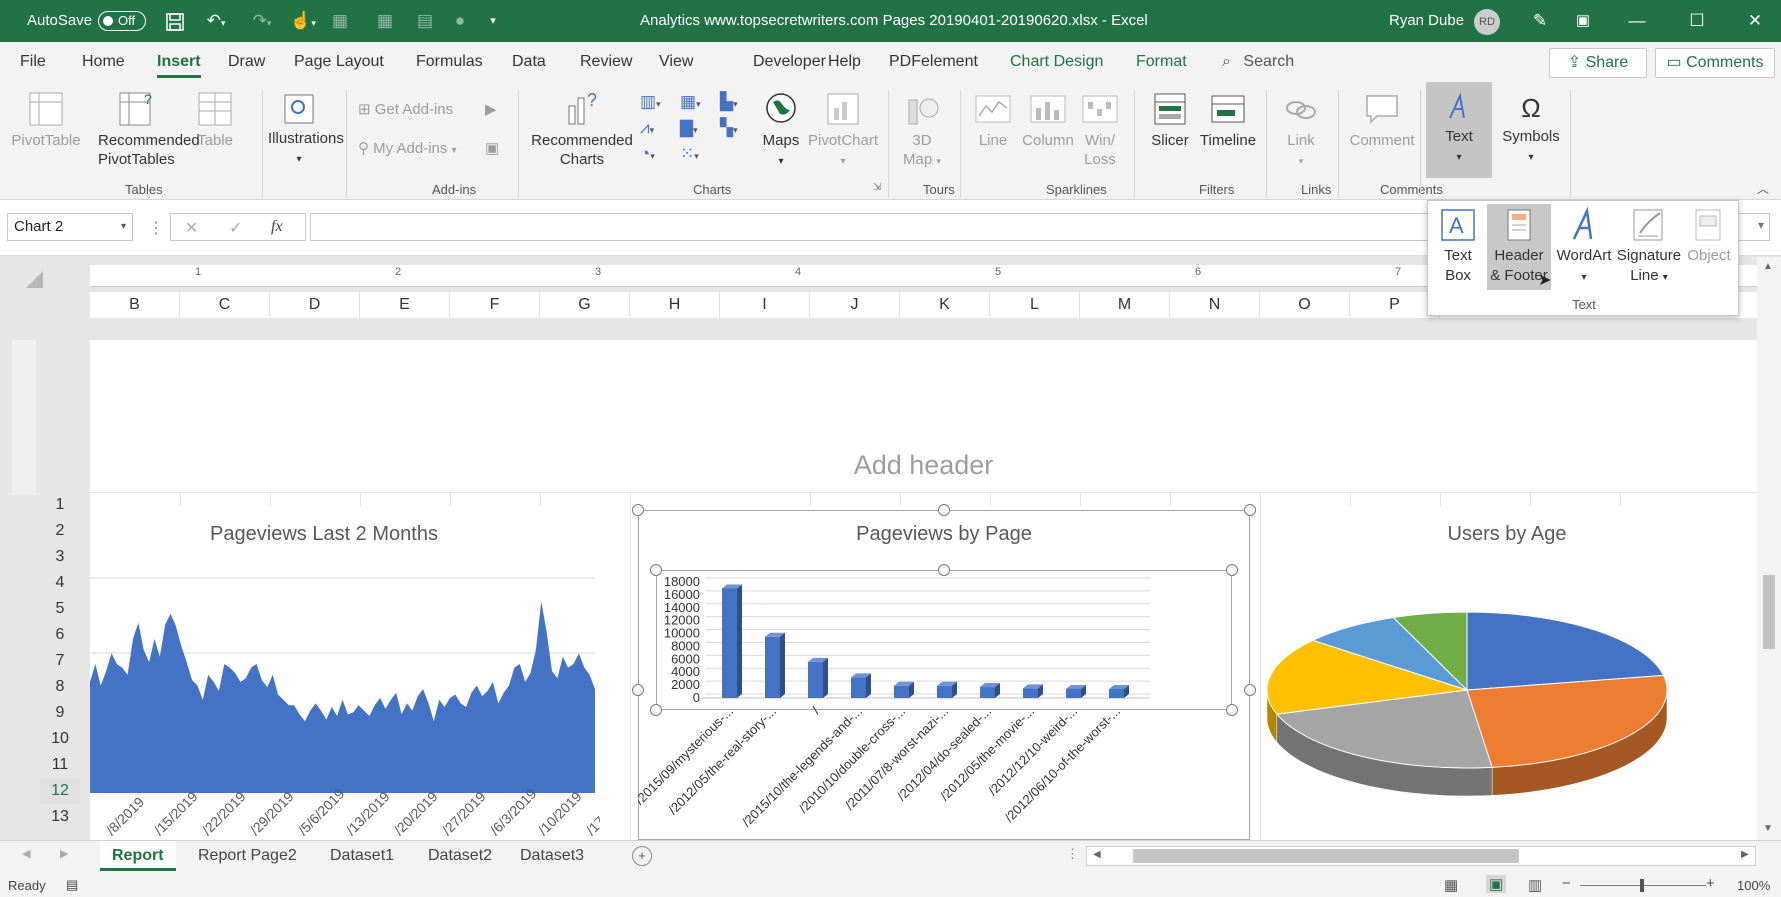 This screenshot has height=897, width=1781. What do you see at coordinates (303, 21) in the screenshot?
I see `touch-mode-icon: ☝▾` at bounding box center [303, 21].